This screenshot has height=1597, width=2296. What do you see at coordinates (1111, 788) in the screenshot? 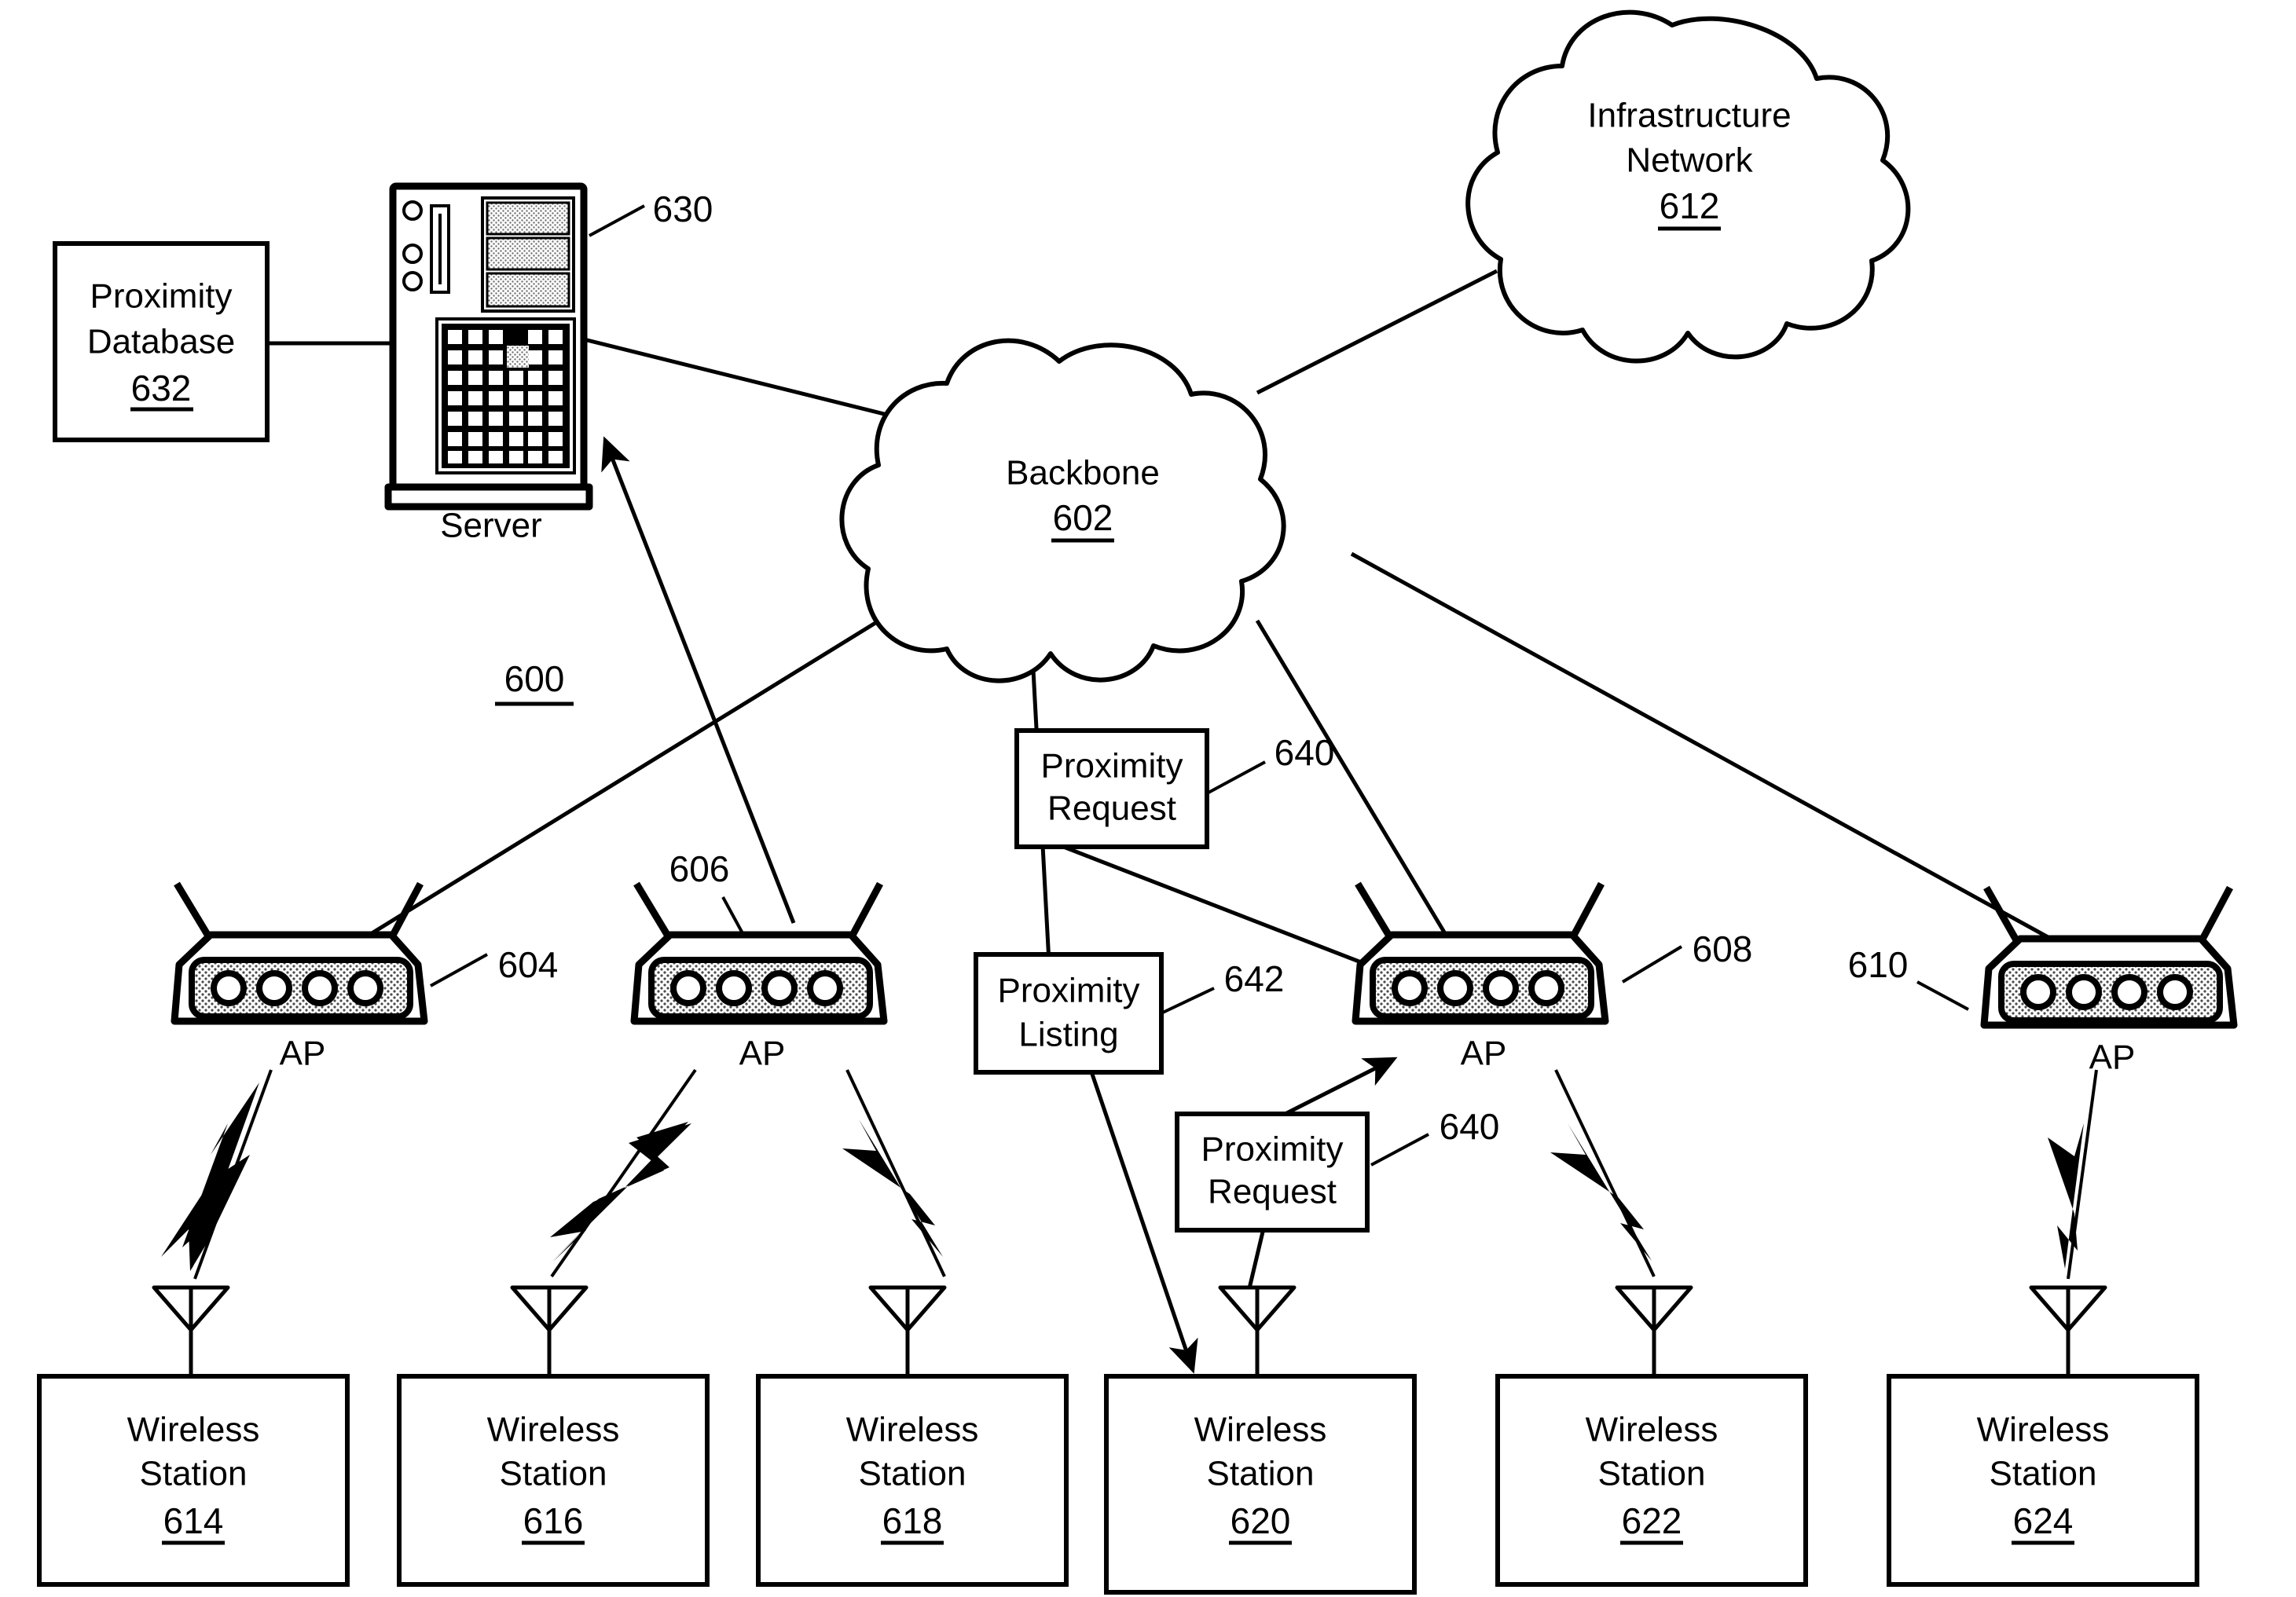
I see `proximity-request-upper-node: Proximity Request` at bounding box center [1111, 788].